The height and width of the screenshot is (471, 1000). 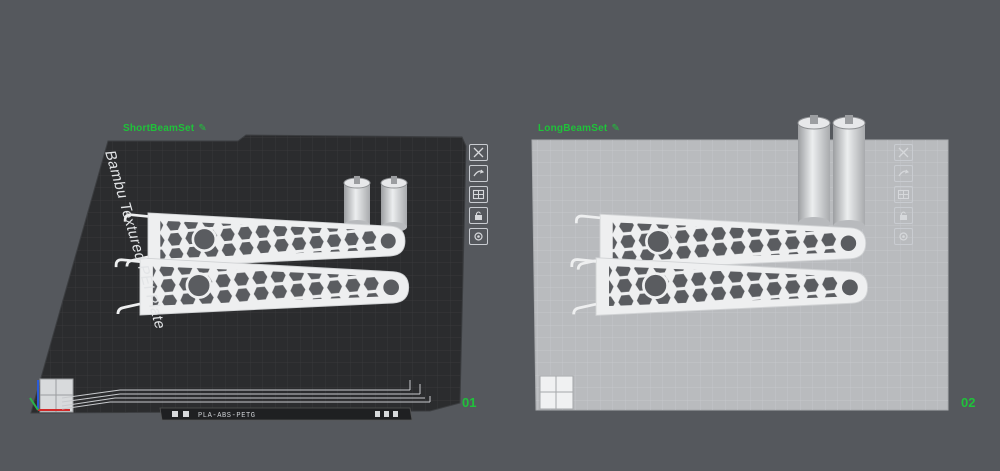 I want to click on plate-name-01-label: ShortBeamSet, so click(x=159, y=128).